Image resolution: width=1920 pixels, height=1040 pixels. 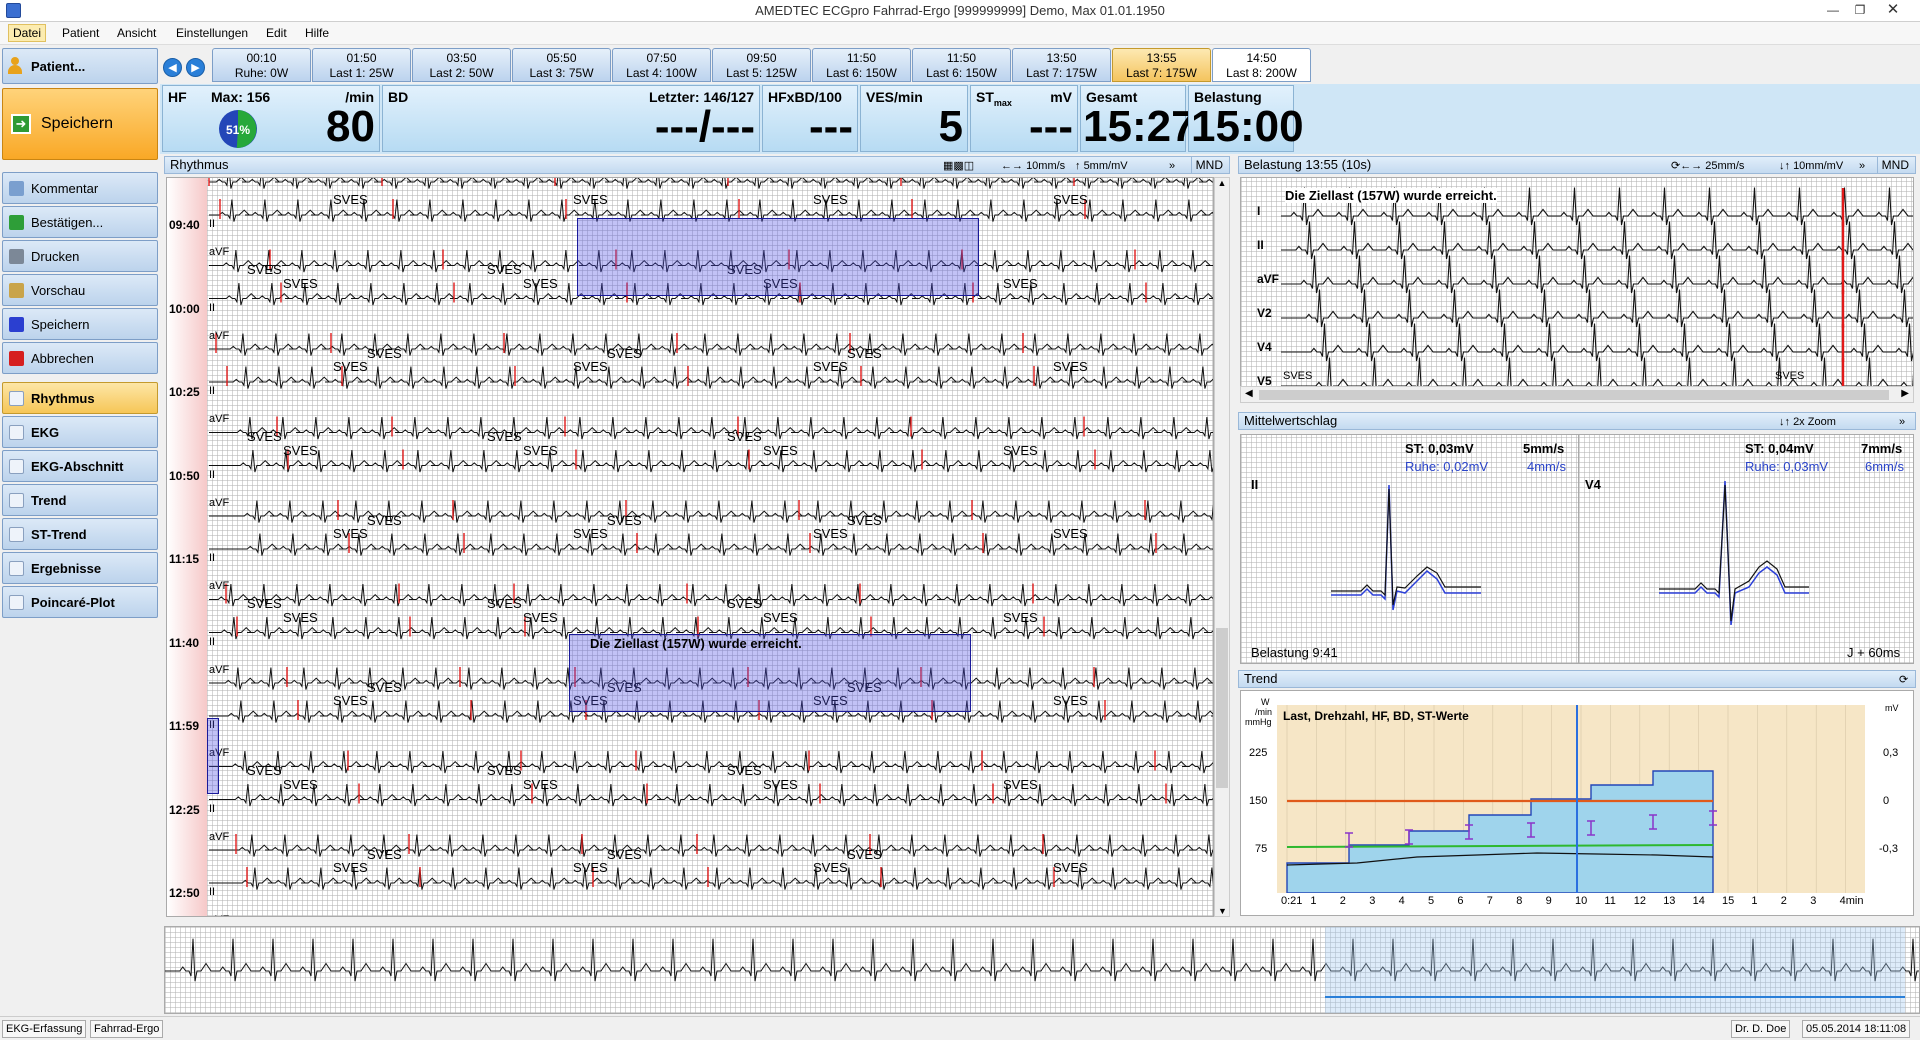 I want to click on sidebar-action-6: Abbrechen, so click(x=80, y=358).